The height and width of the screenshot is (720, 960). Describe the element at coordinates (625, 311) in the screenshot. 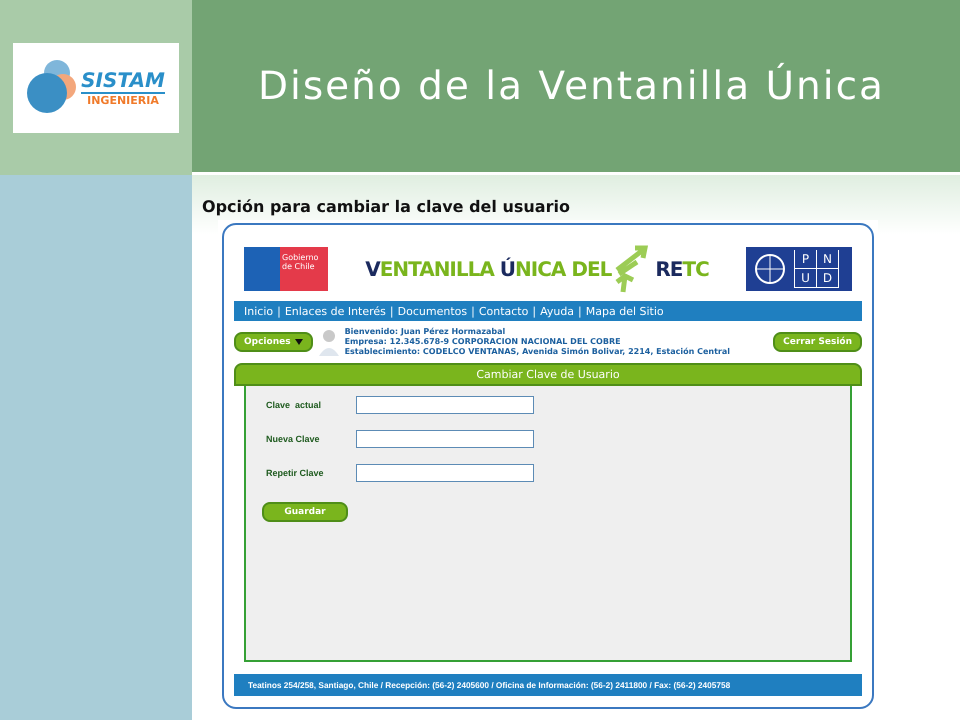

I see `nav-link: Mapa del Sitio` at that location.